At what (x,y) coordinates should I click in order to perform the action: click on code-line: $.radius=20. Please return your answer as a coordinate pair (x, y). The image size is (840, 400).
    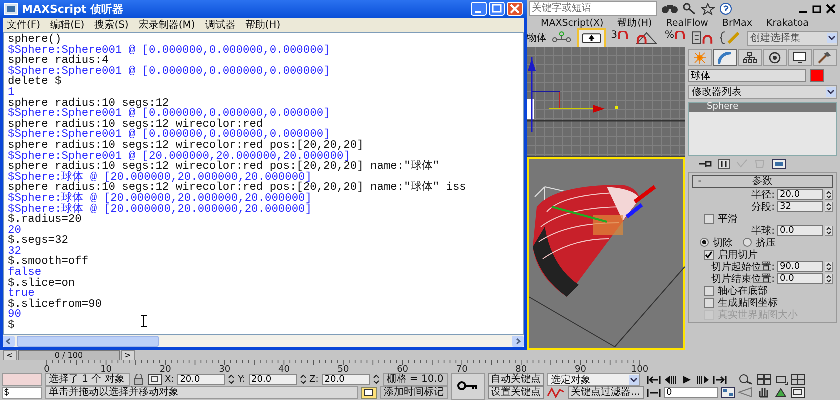
    Looking at the image, I should click on (45, 220).